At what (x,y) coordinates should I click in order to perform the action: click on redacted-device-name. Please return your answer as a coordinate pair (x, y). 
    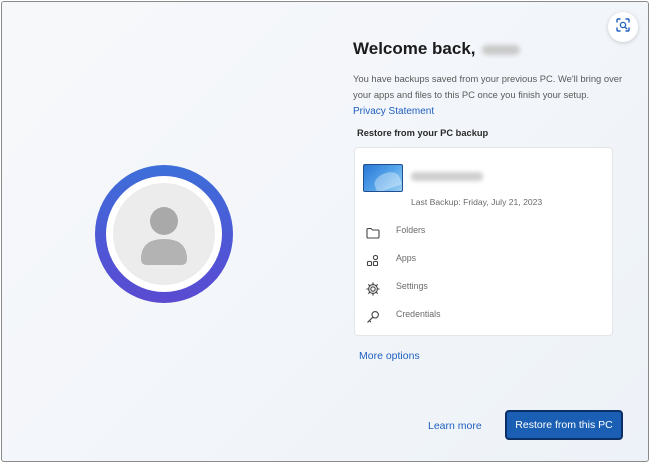
    Looking at the image, I should click on (447, 176).